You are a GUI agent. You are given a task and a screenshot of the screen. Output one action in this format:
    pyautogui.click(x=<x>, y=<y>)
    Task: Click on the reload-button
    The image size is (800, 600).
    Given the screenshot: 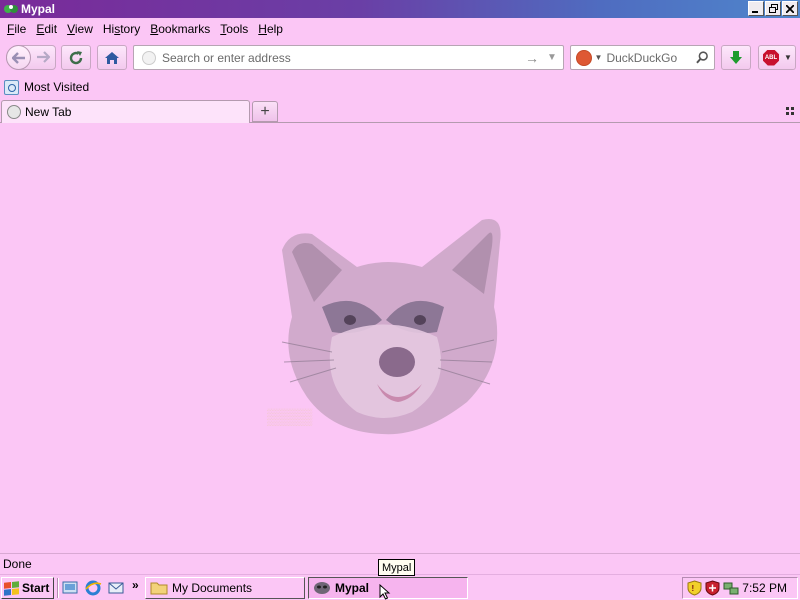 What is the action you would take?
    pyautogui.click(x=76, y=57)
    